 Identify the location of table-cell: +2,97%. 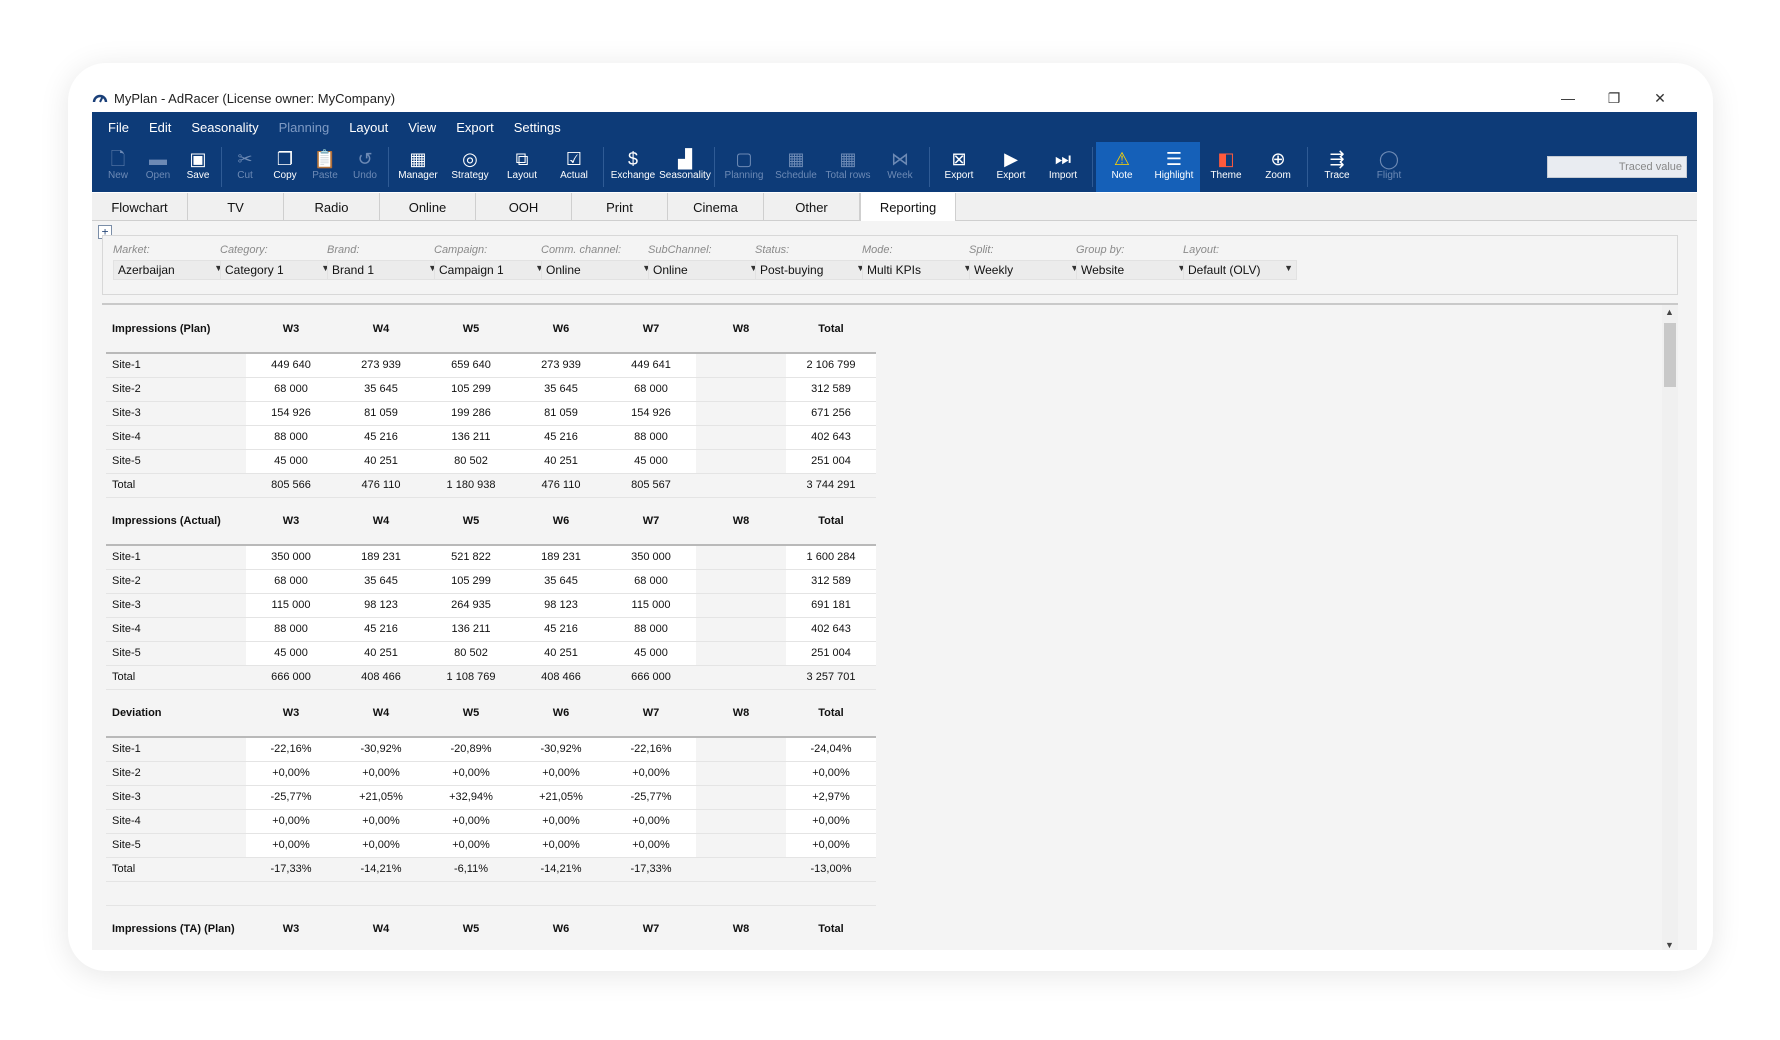
(831, 797).